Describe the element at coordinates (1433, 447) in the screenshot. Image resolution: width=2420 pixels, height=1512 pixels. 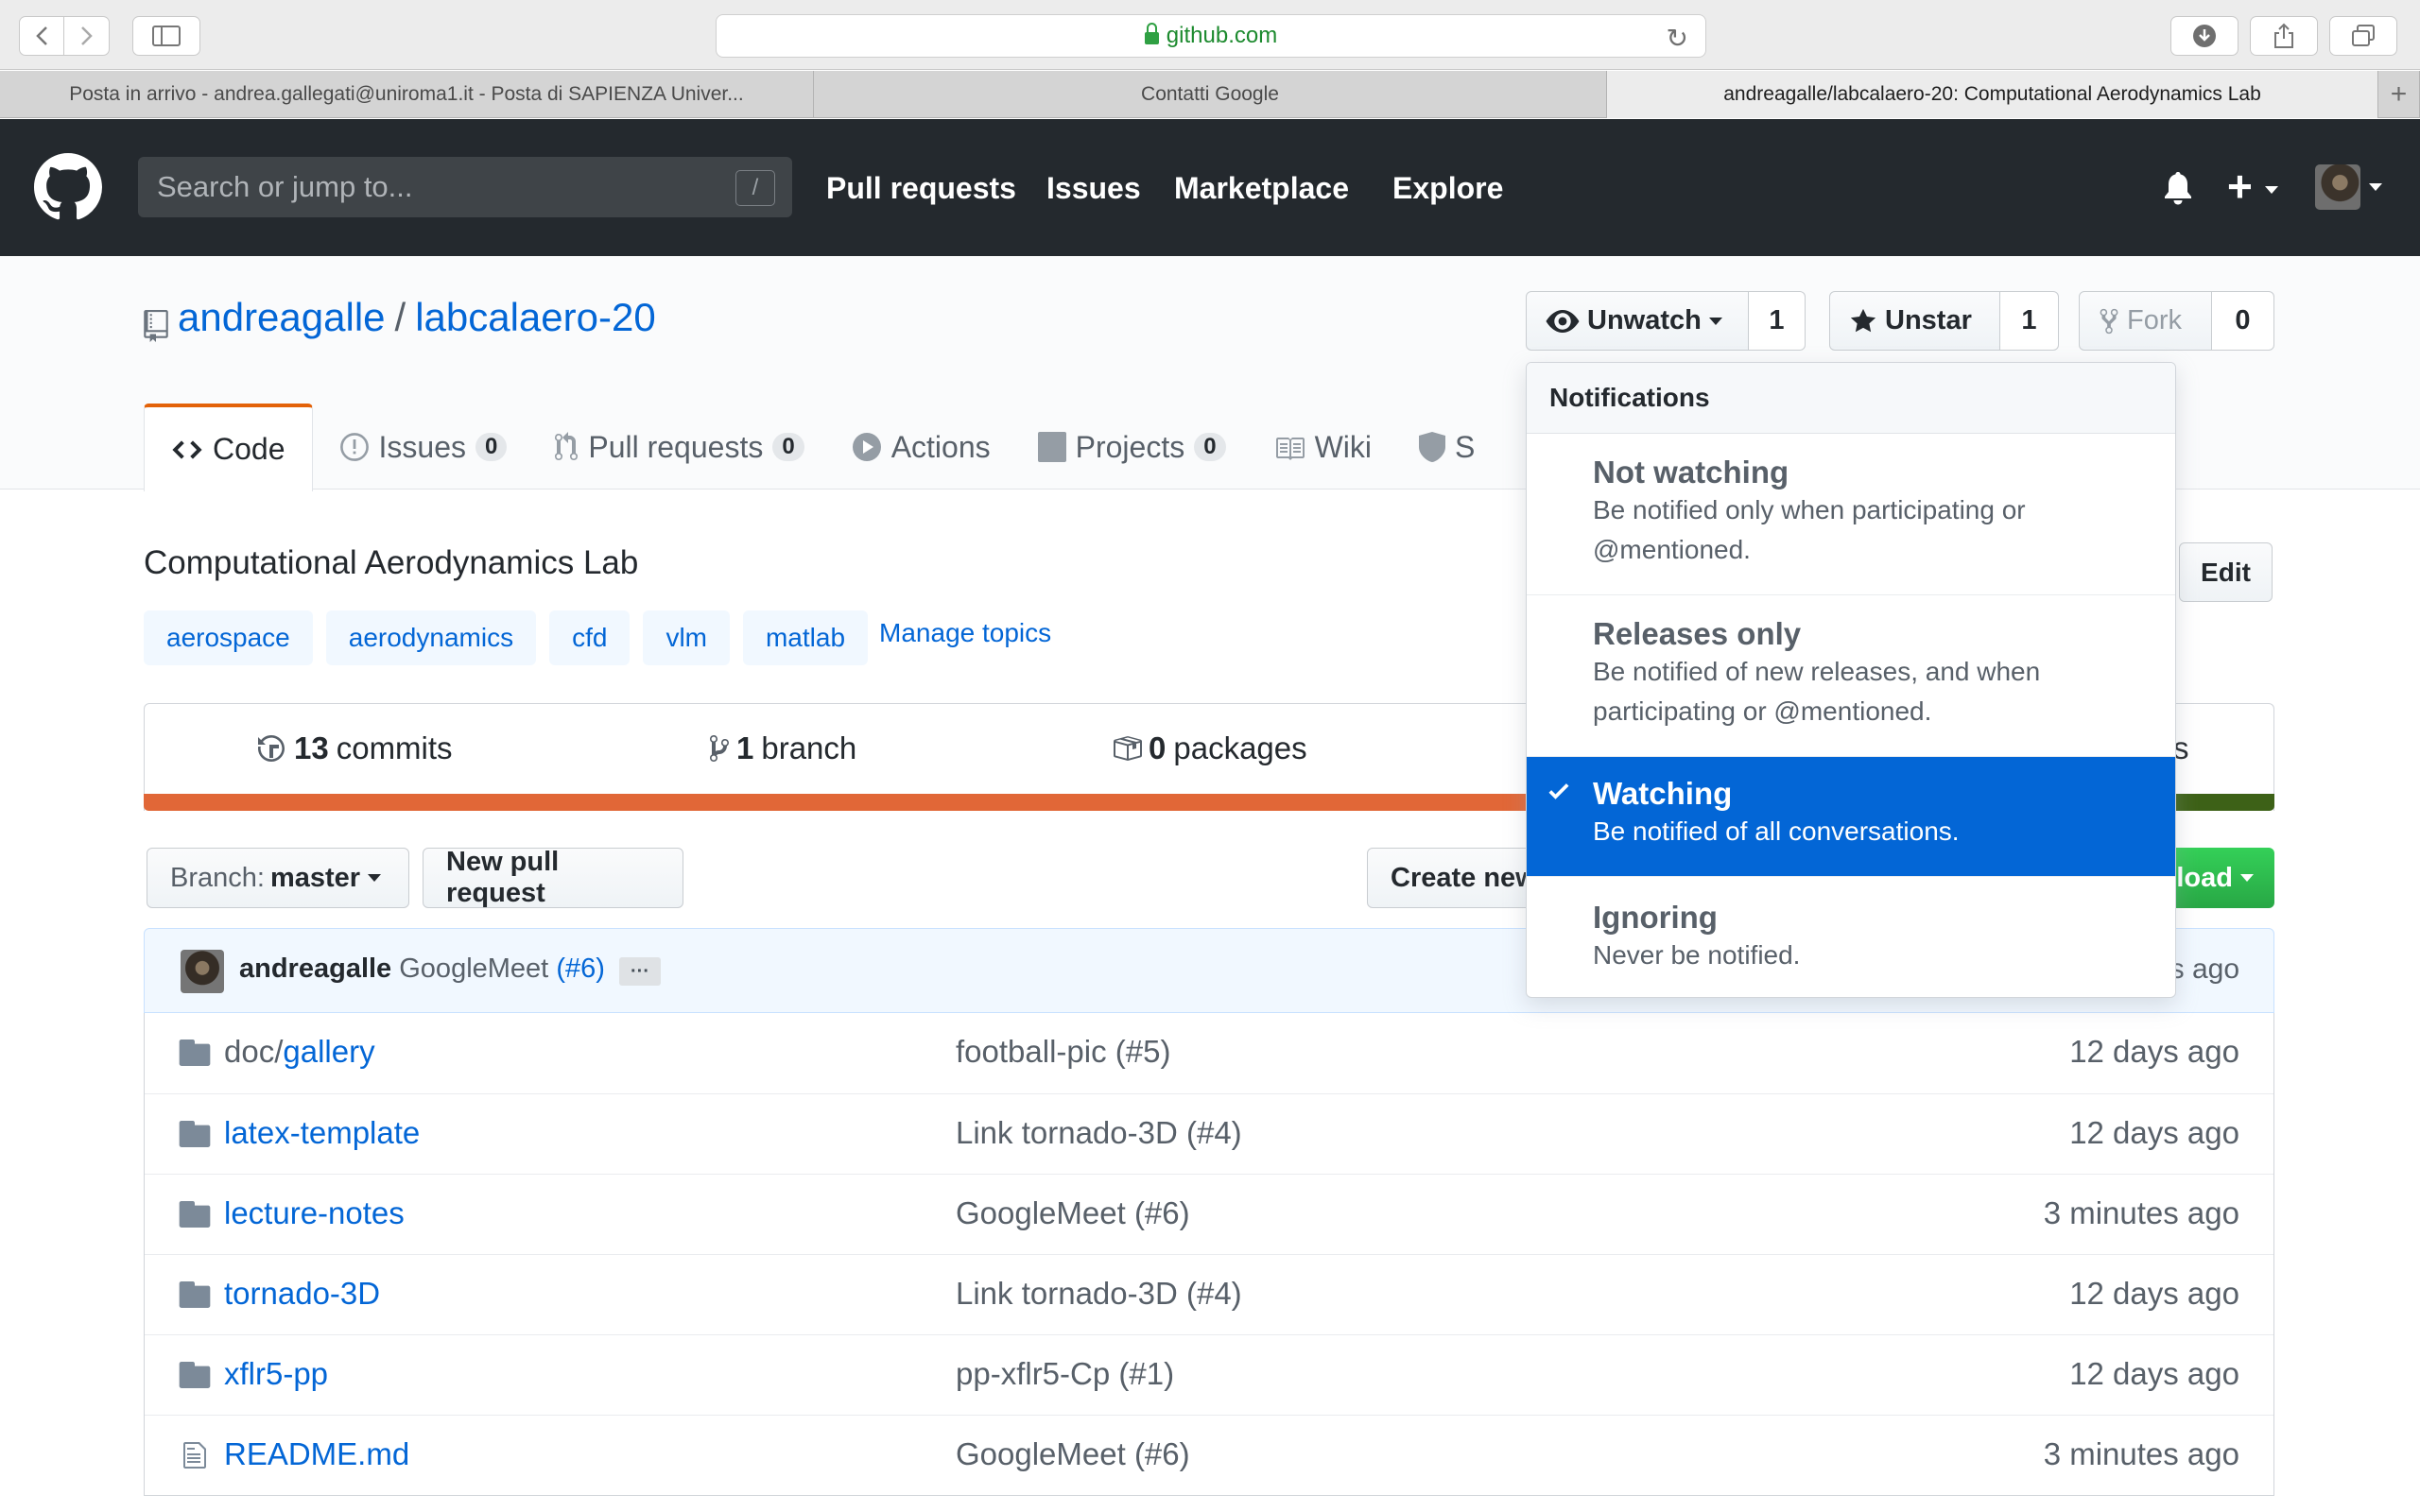
I see `tab-security: S` at that location.